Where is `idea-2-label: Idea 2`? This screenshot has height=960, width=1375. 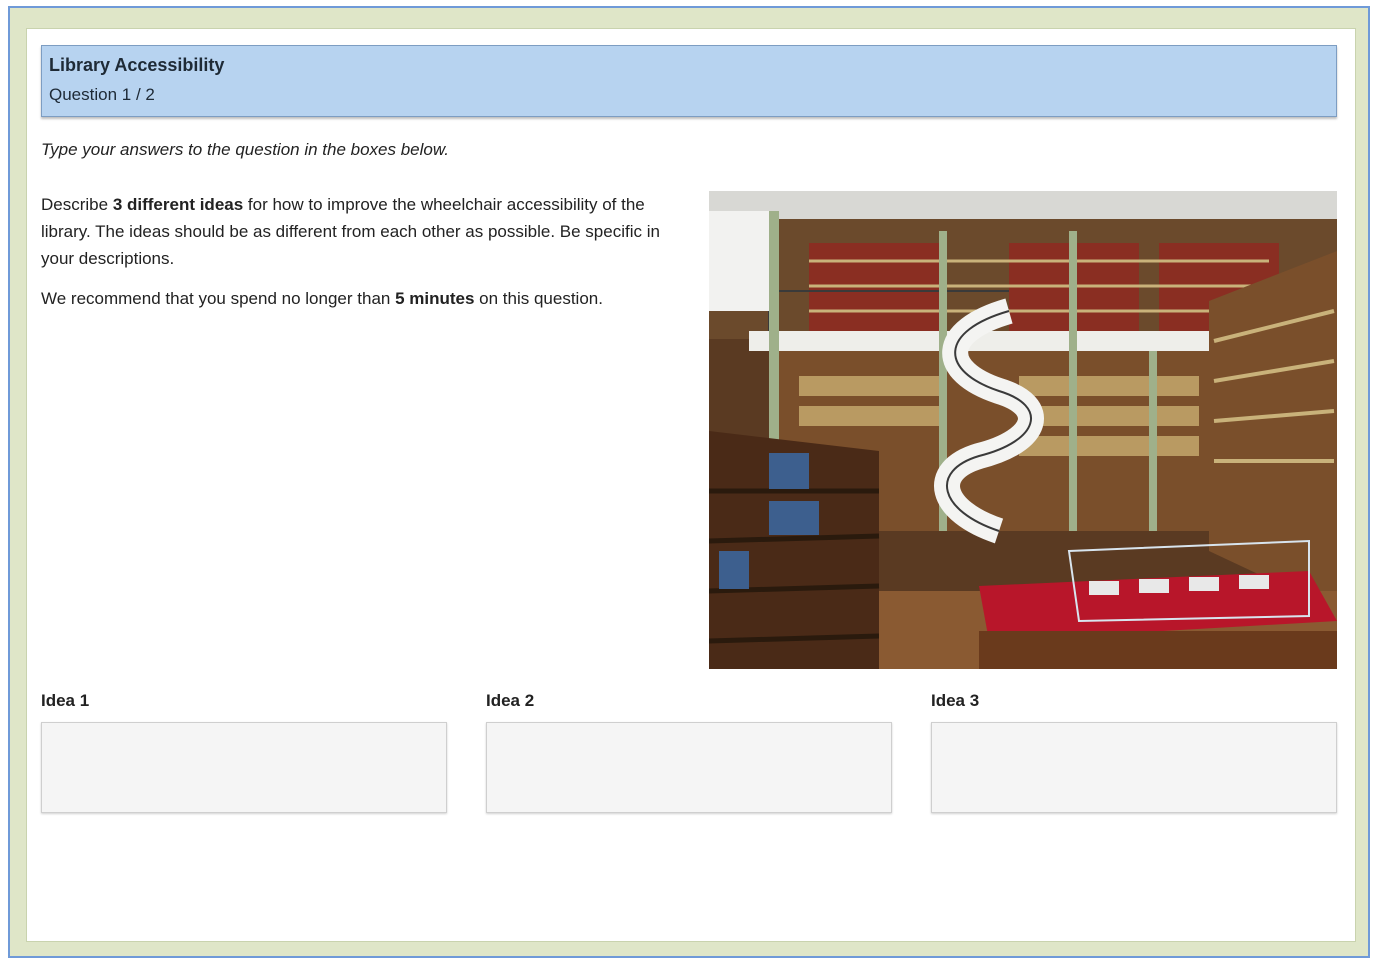 idea-2-label: Idea 2 is located at coordinates (510, 700).